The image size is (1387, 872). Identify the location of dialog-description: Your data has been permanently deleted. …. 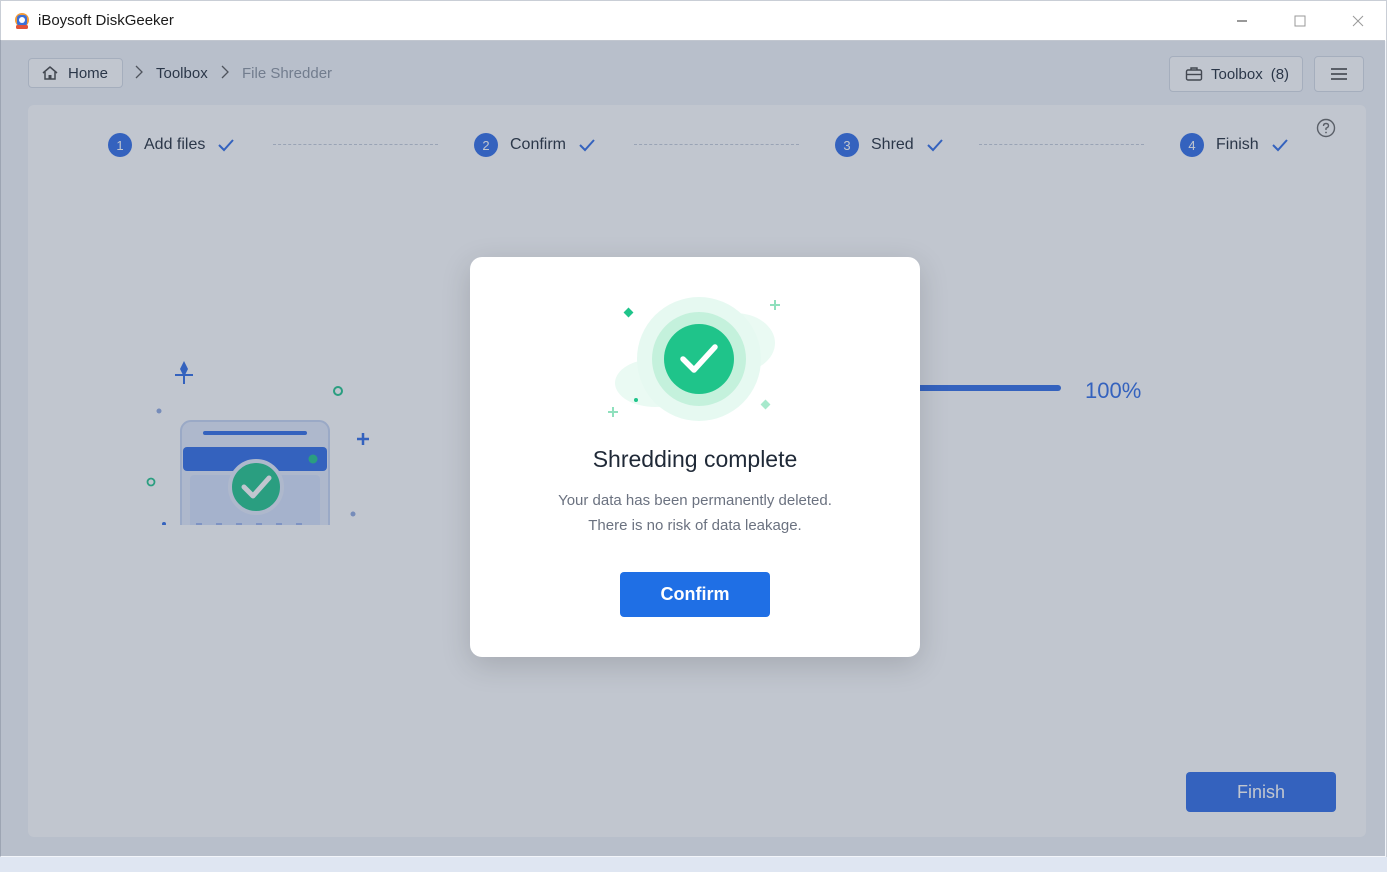
(695, 513).